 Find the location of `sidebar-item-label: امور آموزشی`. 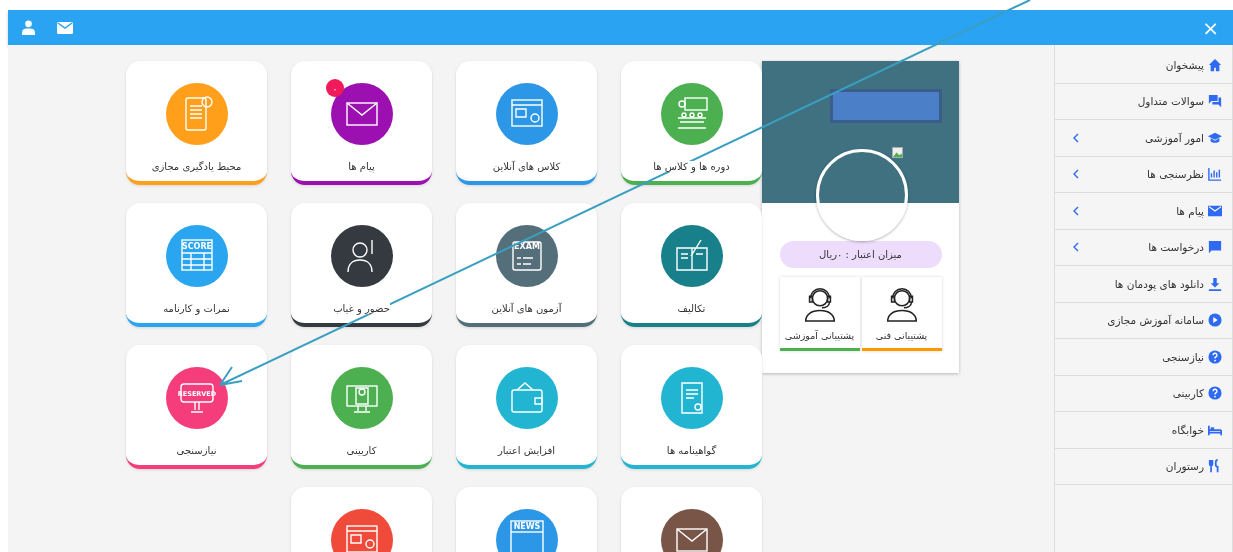

sidebar-item-label: امور آموزشی is located at coordinates (1174, 137).